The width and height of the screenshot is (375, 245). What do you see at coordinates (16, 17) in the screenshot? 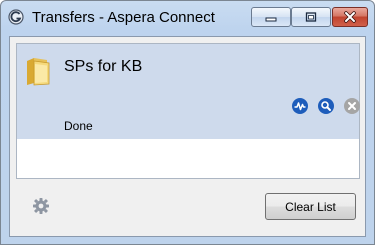
I see `aspera-connect-icon` at bounding box center [16, 17].